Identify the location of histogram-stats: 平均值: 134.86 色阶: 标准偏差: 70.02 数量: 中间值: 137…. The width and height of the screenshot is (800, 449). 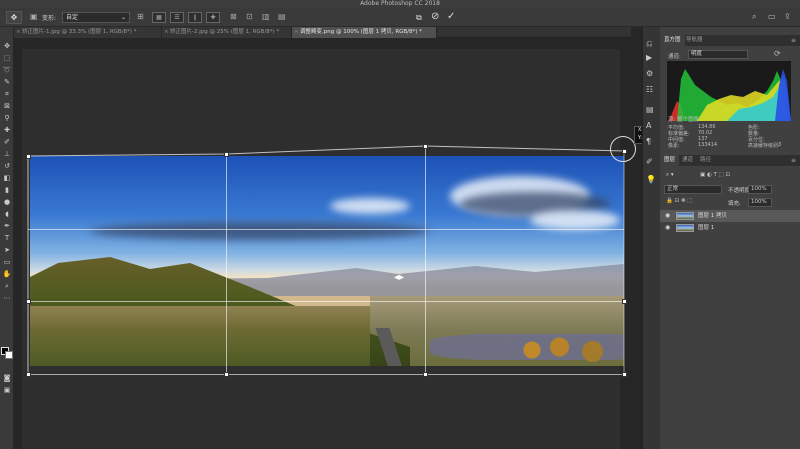
(733, 136).